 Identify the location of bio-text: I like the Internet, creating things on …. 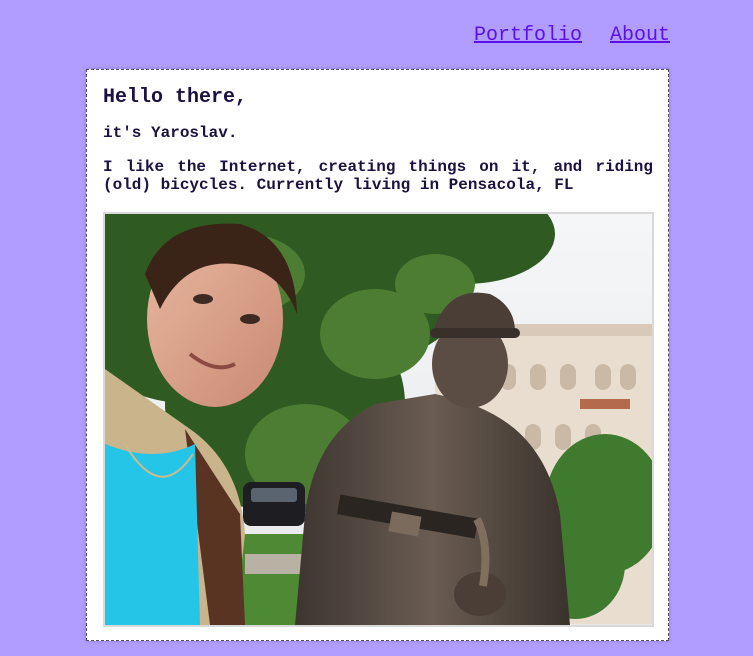
(378, 176).